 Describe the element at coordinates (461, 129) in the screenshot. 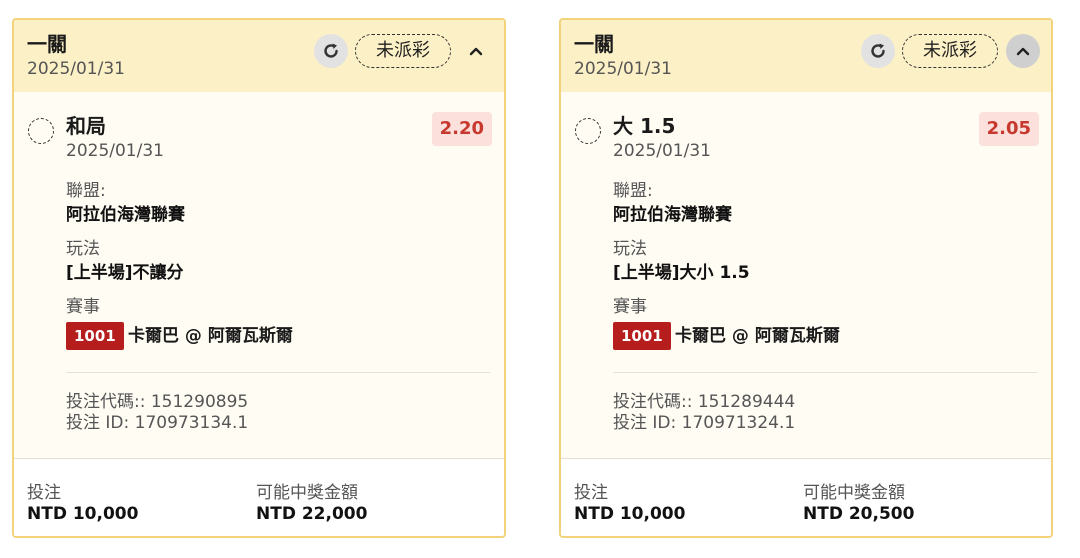

I see `odds-badge: 2.20` at that location.